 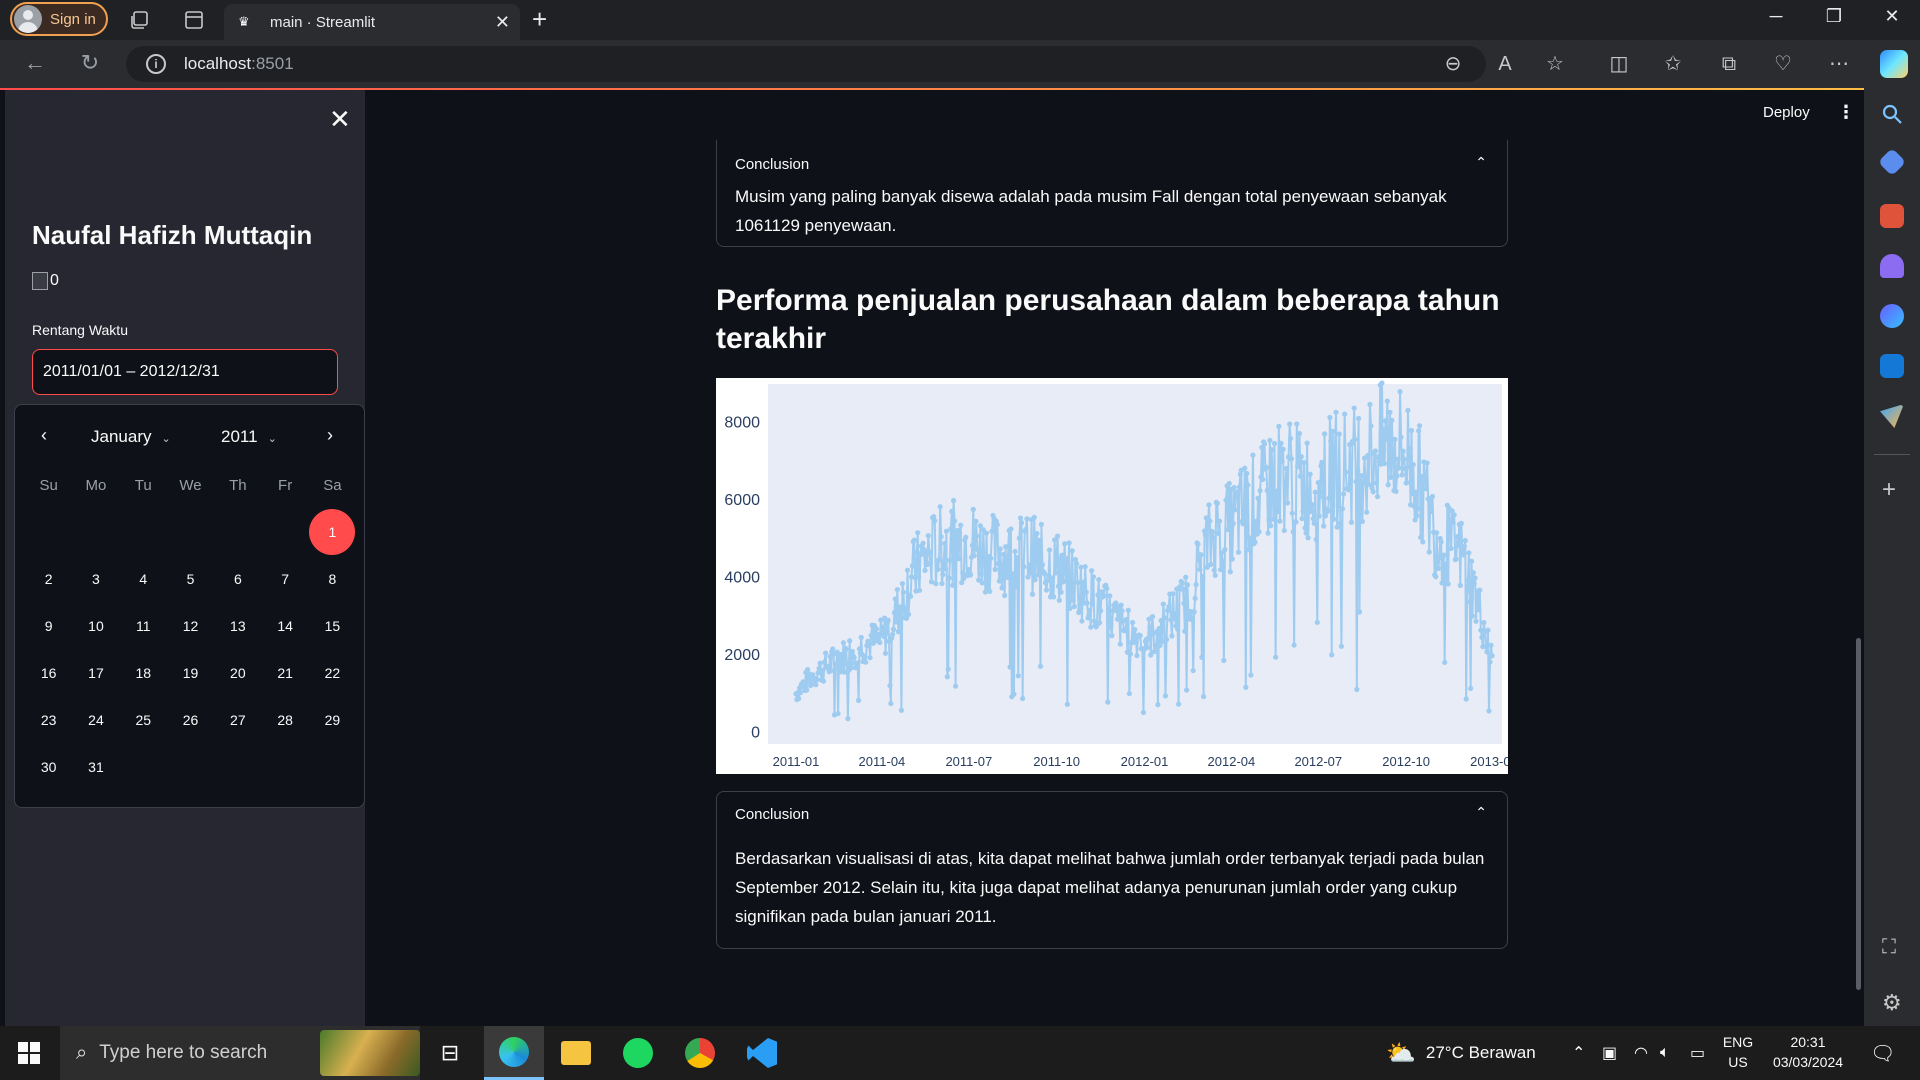 I want to click on collections-icon: ⧉, so click(x=1729, y=65).